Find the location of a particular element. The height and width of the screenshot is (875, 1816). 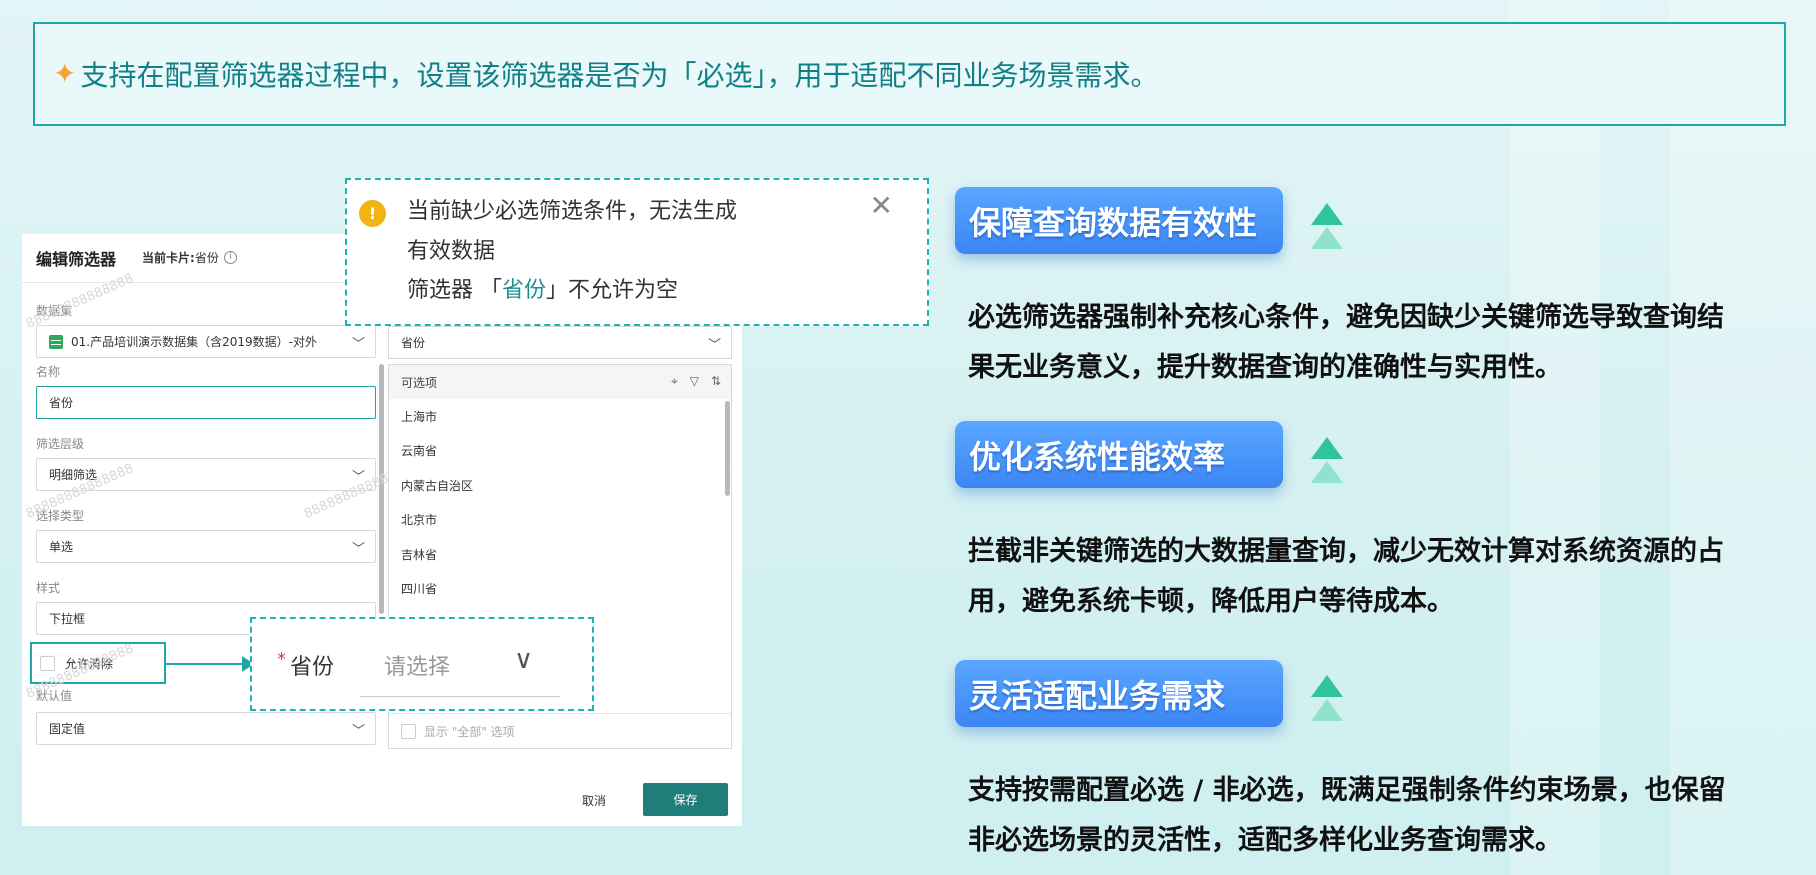

connector-arrow is located at coordinates (206, 664).